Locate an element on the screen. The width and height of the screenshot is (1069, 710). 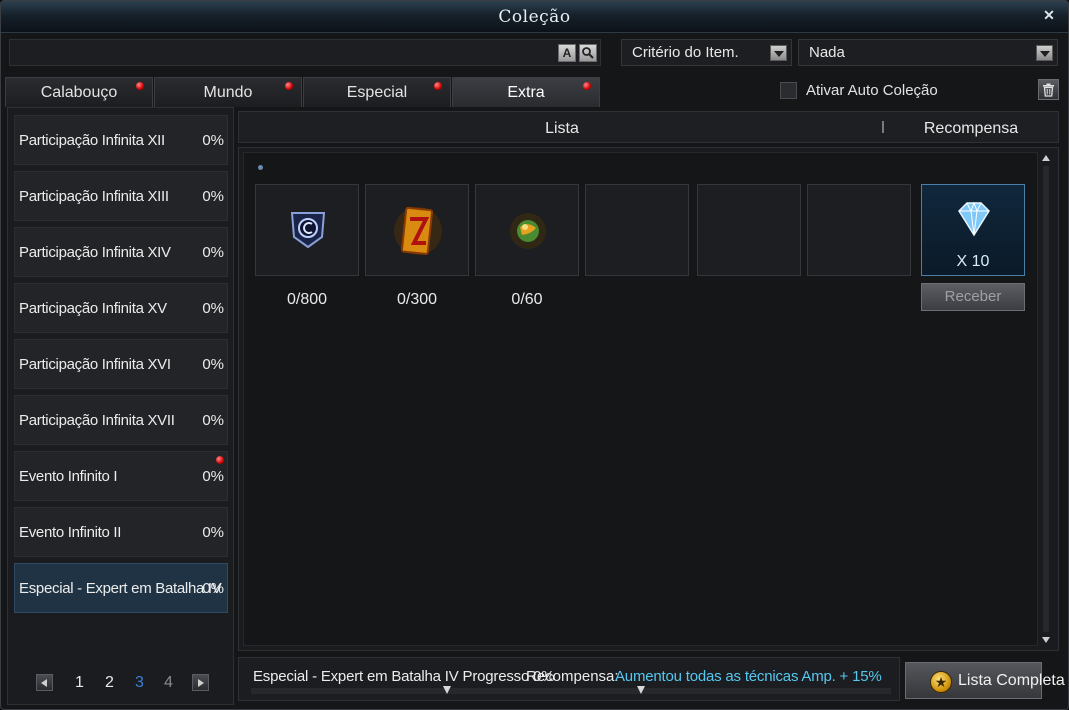
scroll-up-icon is located at coordinates (1046, 158).